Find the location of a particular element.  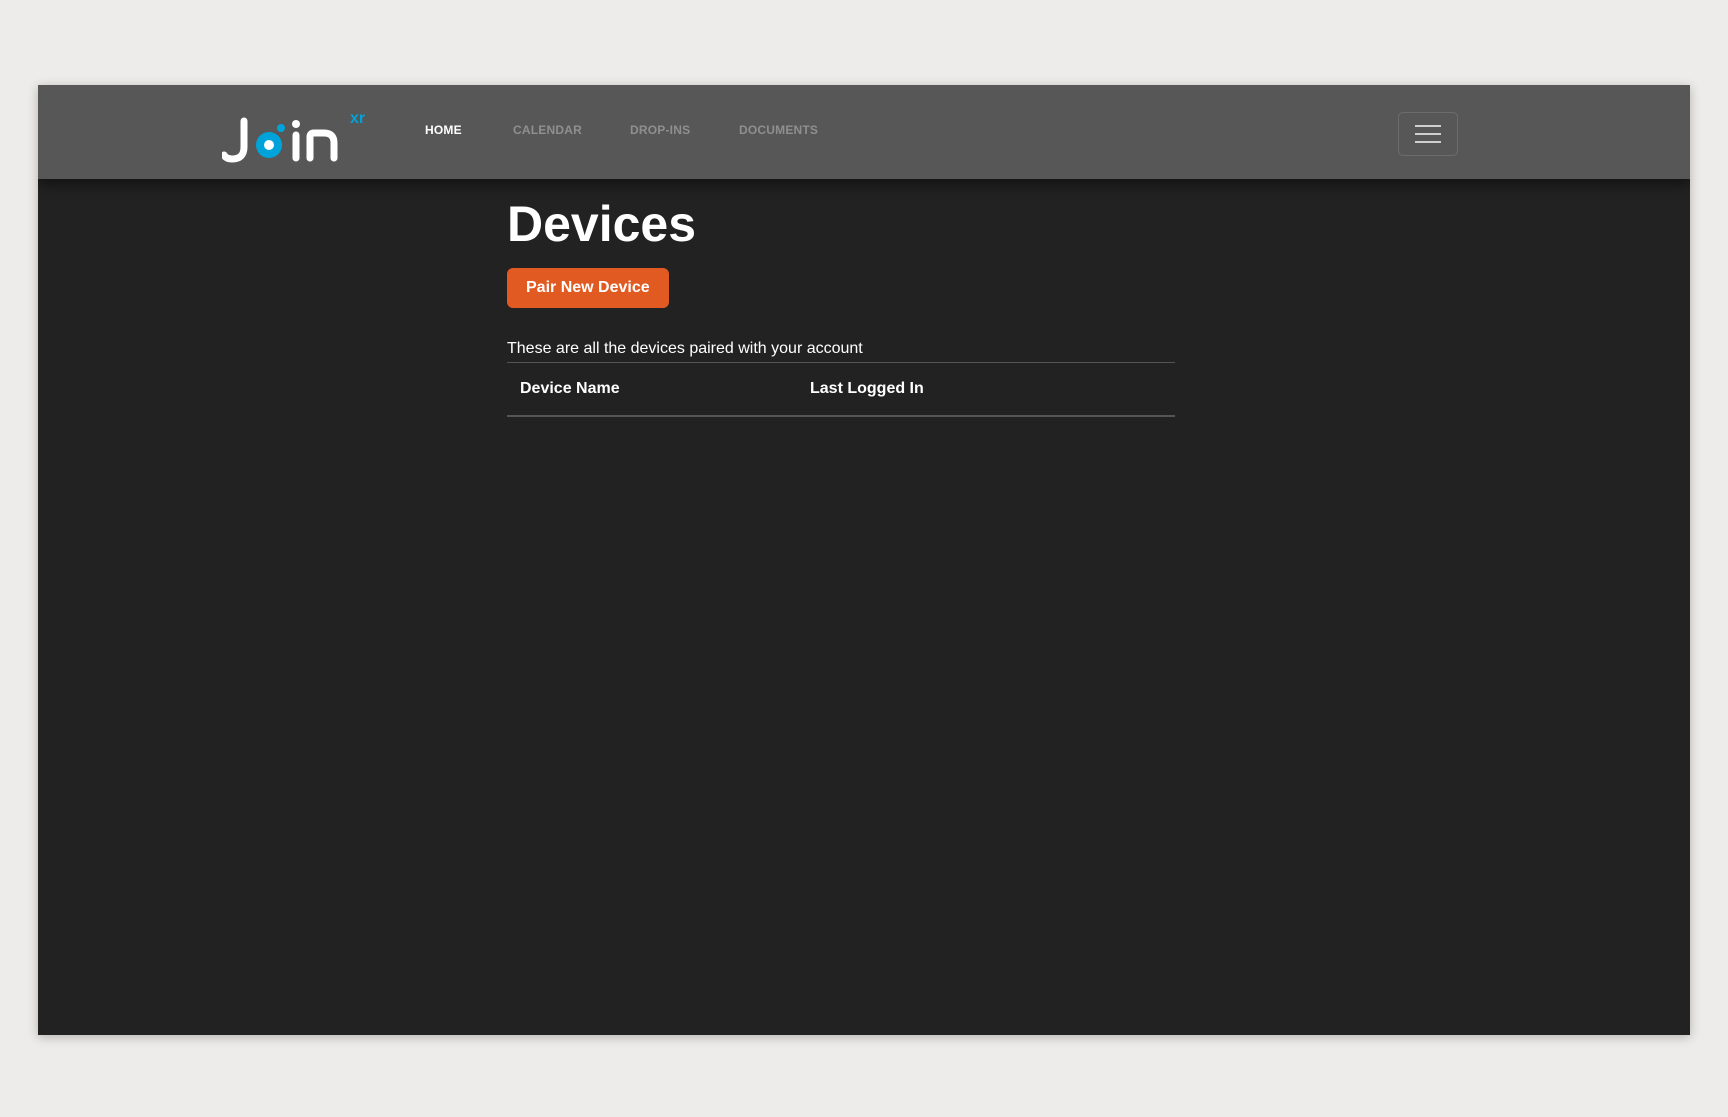

column-header-device-name: Device Name is located at coordinates (652, 390).